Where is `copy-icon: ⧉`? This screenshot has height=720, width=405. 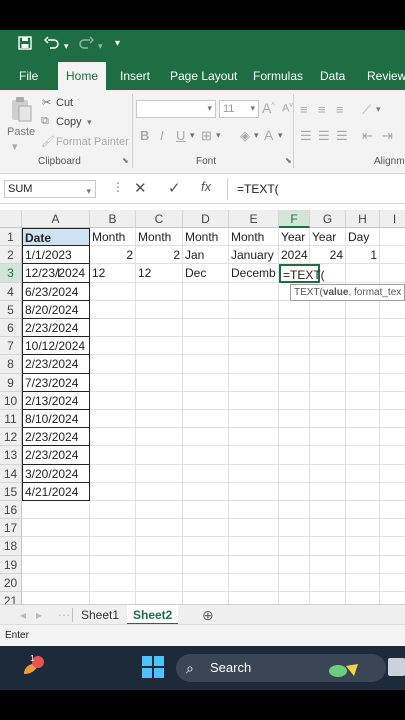 copy-icon: ⧉ is located at coordinates (45, 121).